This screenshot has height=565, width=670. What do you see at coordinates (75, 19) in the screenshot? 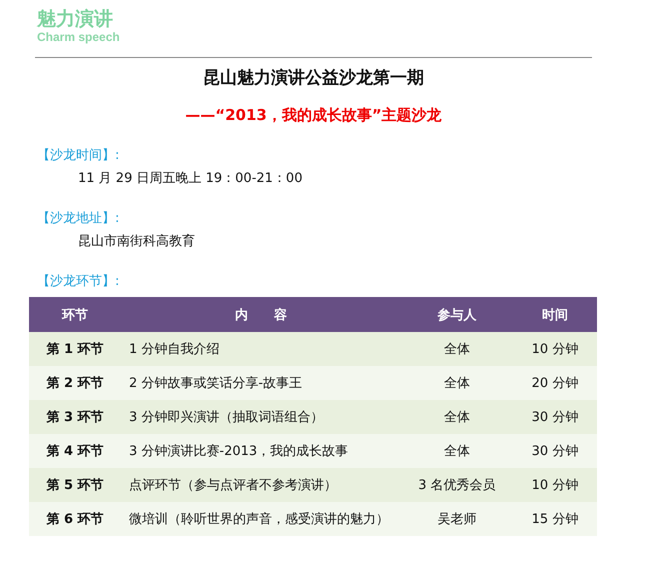
I see `logo-title: 魅力演讲` at bounding box center [75, 19].